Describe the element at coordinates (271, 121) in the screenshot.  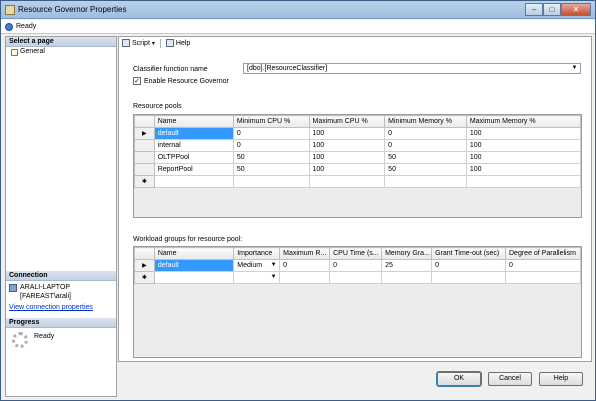
I see `column-header: Minimum CPU %` at that location.